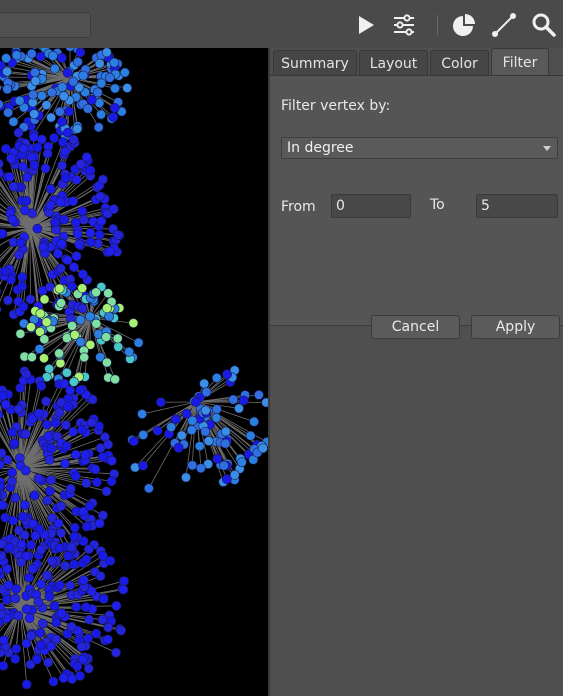  I want to click on play-icon, so click(366, 25).